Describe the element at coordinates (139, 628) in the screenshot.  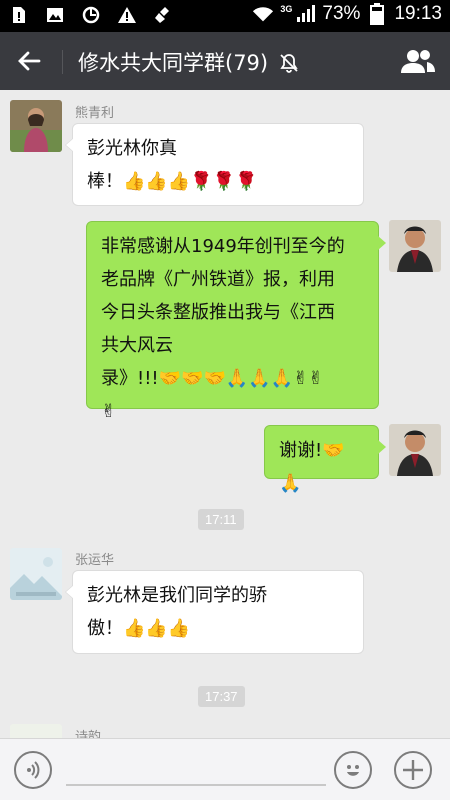
I see `message-text: 傲！👍👍👍` at that location.